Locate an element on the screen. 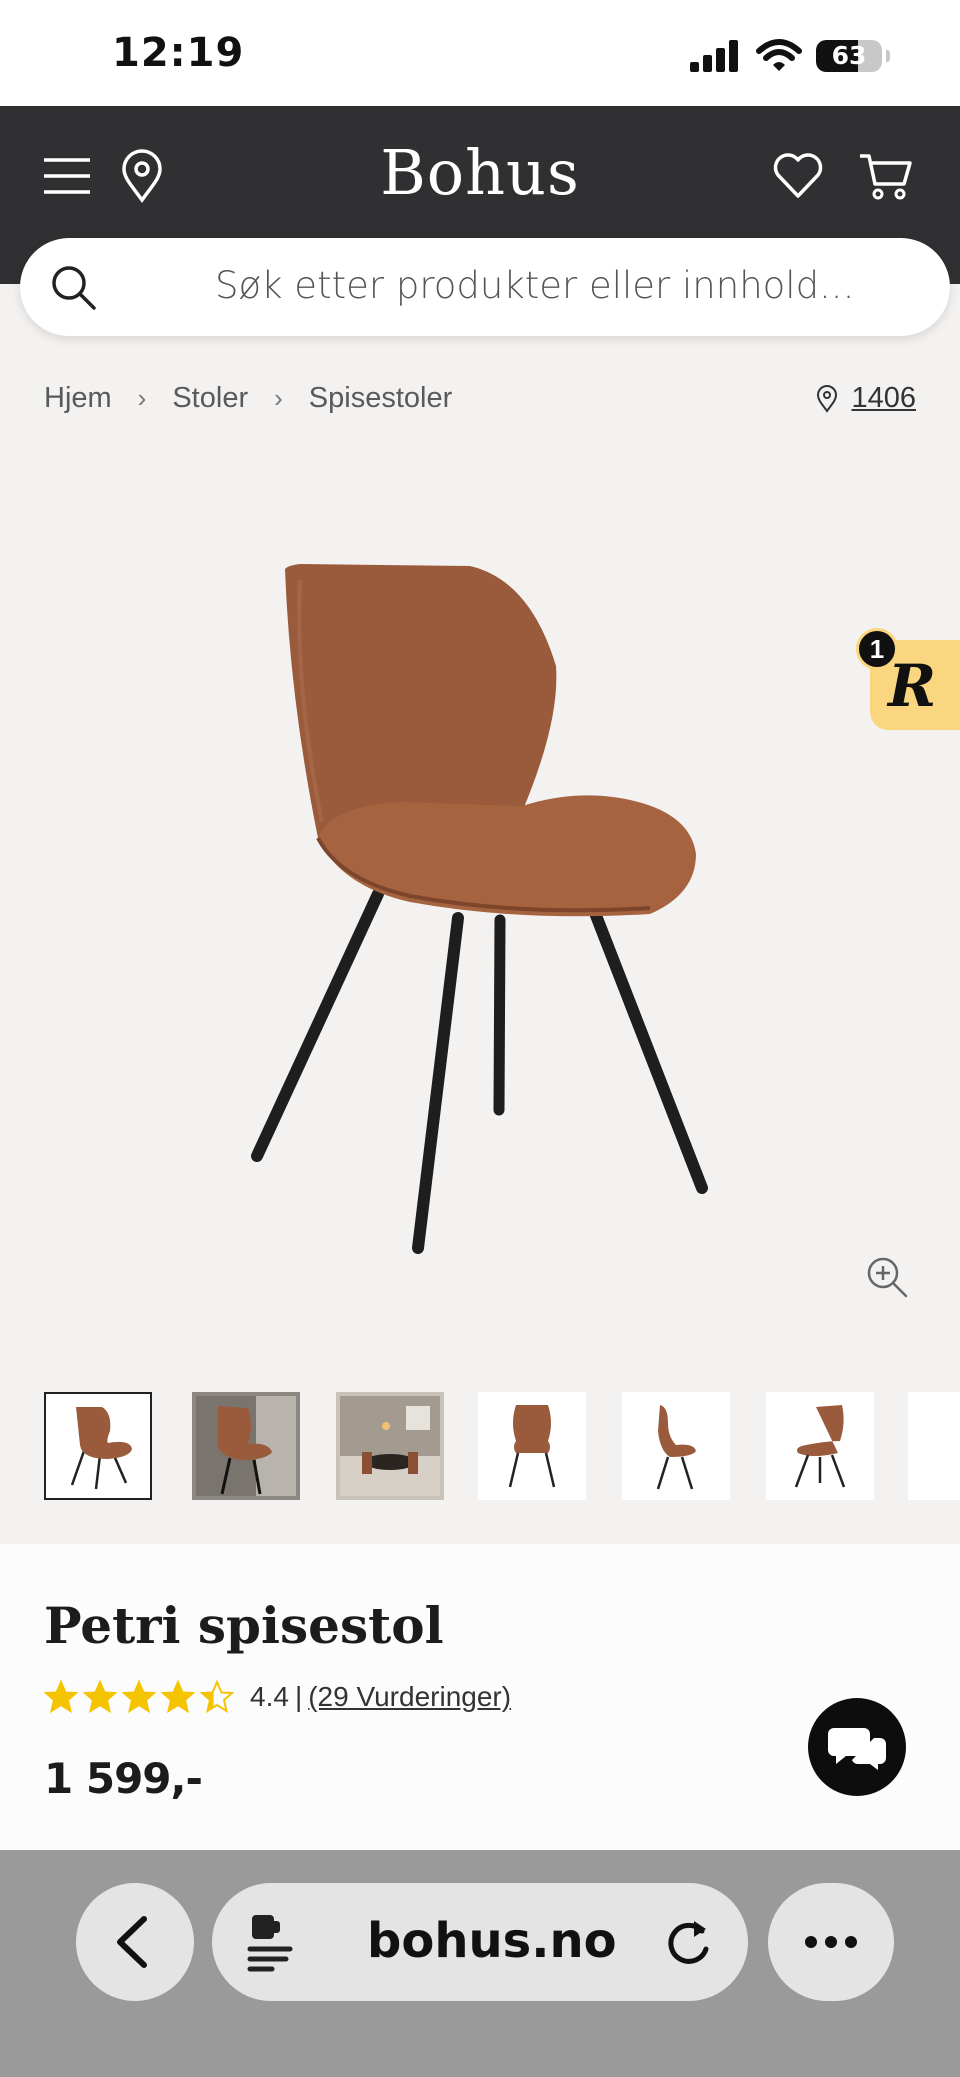 Image resolution: width=960 pixels, height=2077 pixels. status-icons: 63 is located at coordinates (790, 56).